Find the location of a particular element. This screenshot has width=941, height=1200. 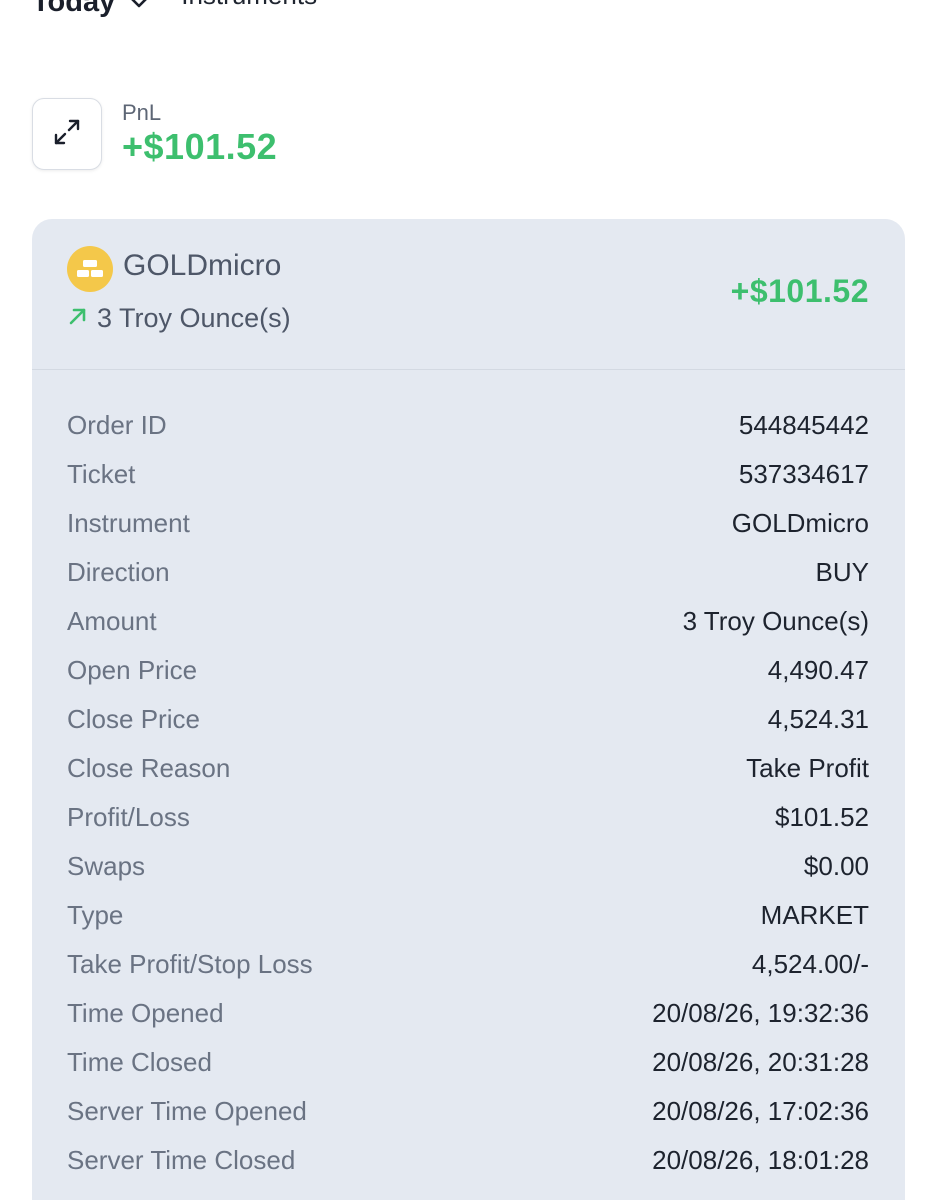

pnl-value: +$101.52 is located at coordinates (200, 146).